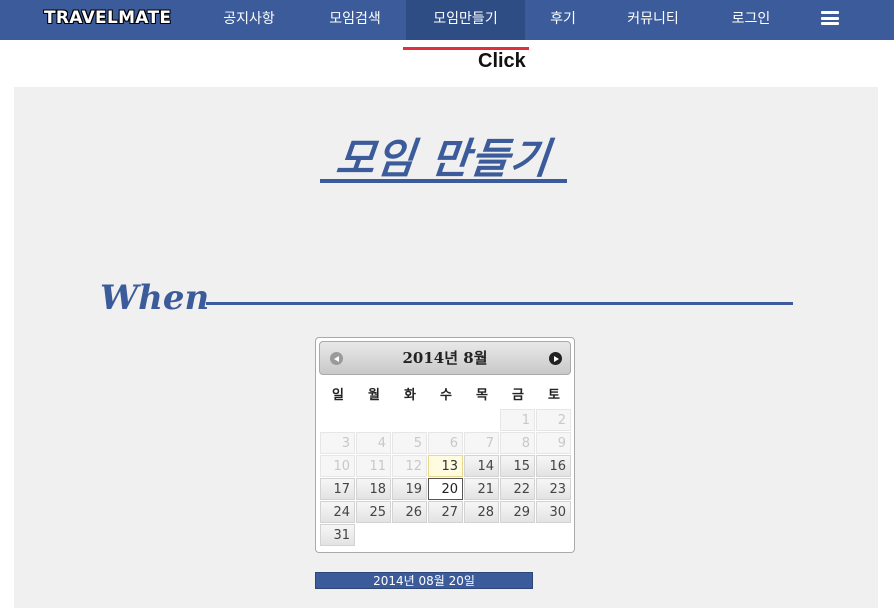 The width and height of the screenshot is (894, 608). What do you see at coordinates (517, 489) in the screenshot?
I see `calendar-day: 22` at bounding box center [517, 489].